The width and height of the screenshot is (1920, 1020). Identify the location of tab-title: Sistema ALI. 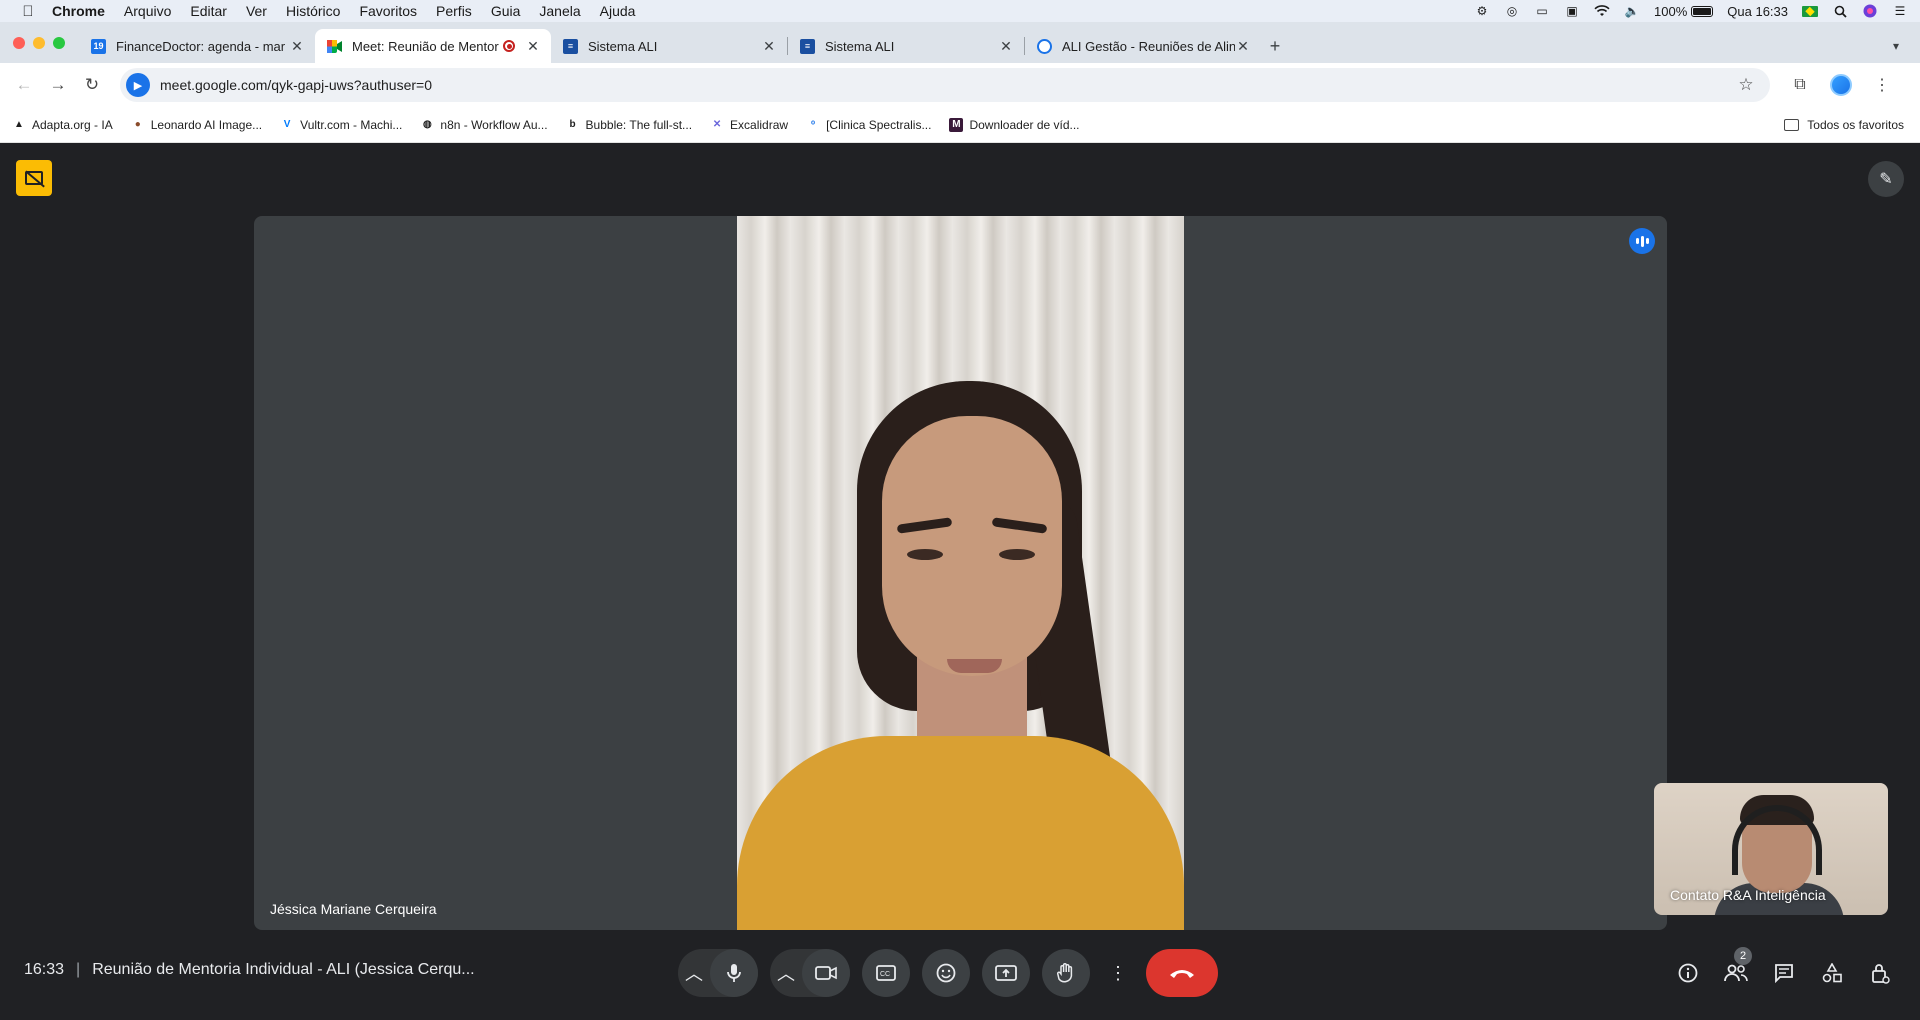
(860, 46).